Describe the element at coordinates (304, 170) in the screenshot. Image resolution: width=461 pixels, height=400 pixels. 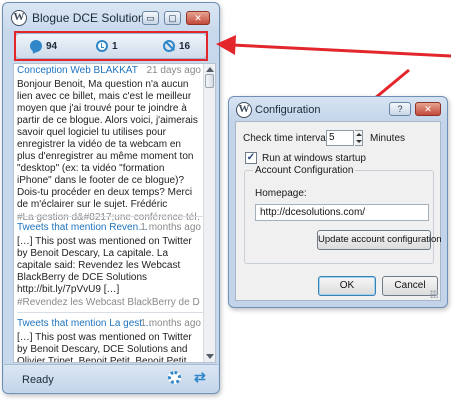
I see `account-group-title: Account Configuration` at that location.